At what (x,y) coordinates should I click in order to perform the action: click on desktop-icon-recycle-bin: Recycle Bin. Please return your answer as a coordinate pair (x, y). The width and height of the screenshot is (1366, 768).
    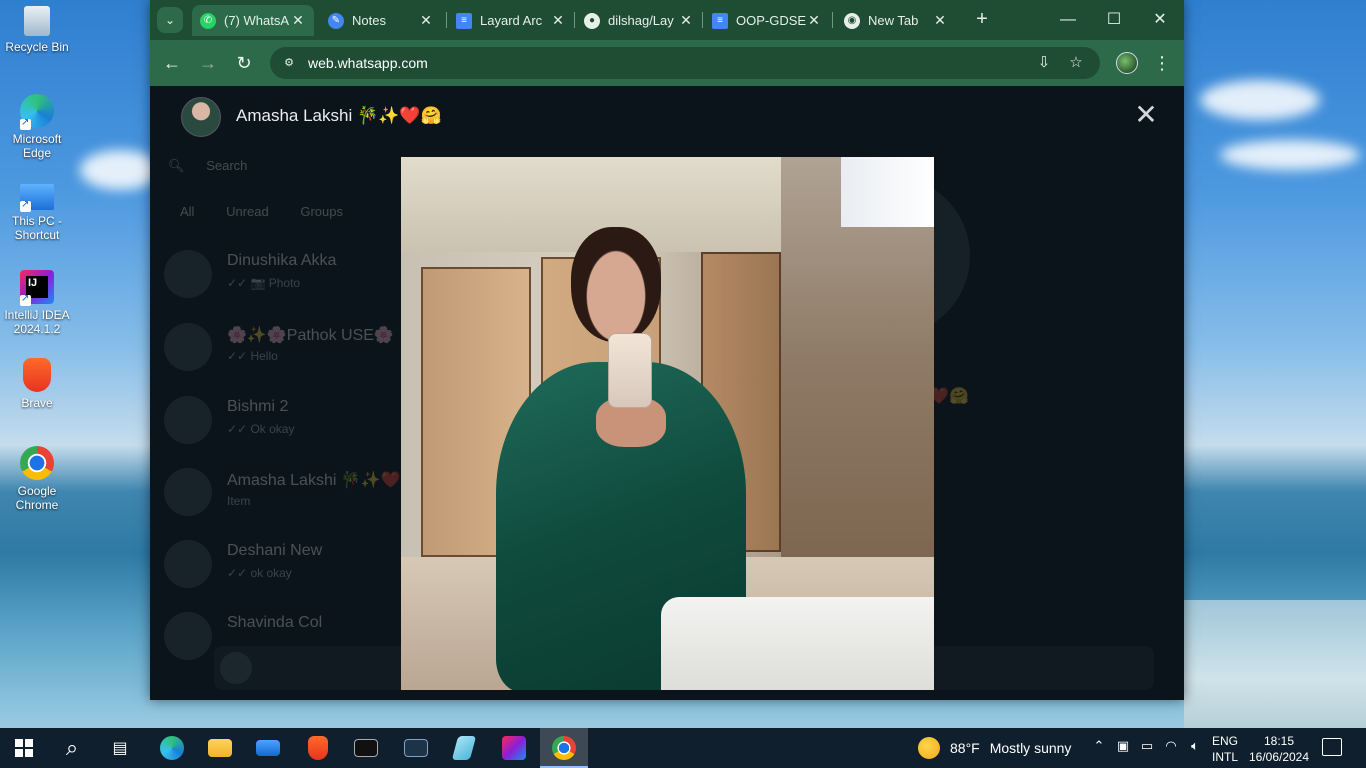
    Looking at the image, I should click on (37, 30).